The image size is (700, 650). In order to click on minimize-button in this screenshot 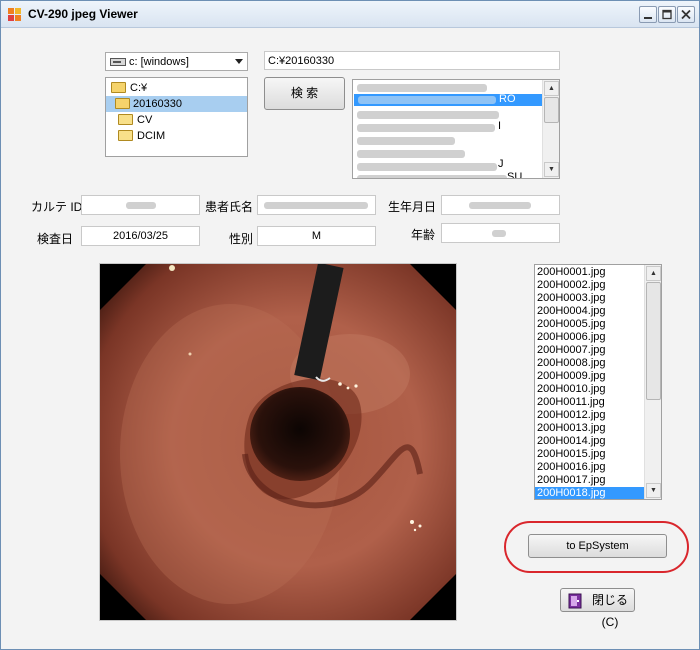, I will do `click(648, 14)`.